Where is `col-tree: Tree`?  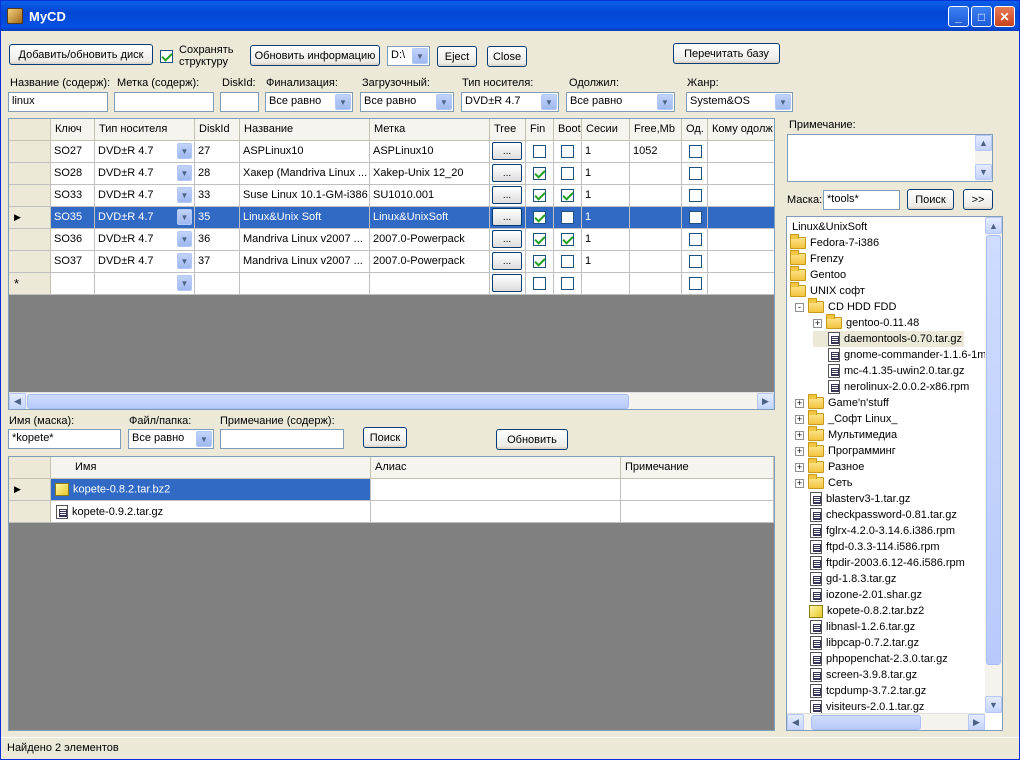 col-tree: Tree is located at coordinates (508, 130).